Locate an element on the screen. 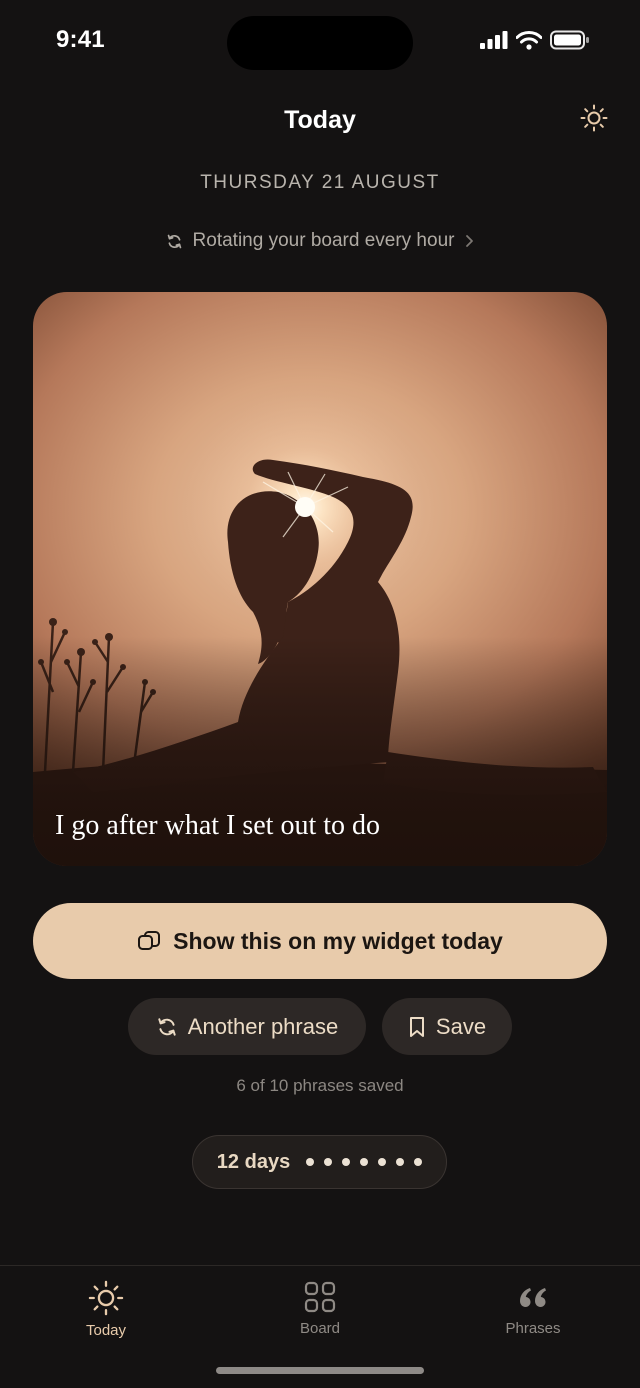 This screenshot has width=640, height=1388. show-on-widget-label: Show this on my widget today is located at coordinates (338, 940).